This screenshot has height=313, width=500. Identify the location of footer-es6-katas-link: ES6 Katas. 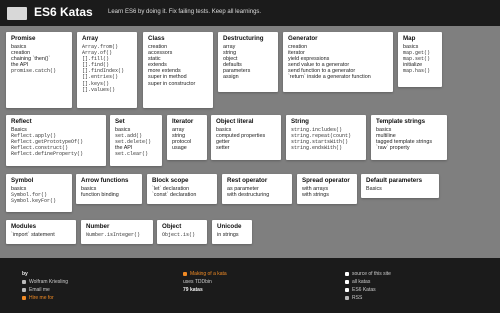
(368, 290).